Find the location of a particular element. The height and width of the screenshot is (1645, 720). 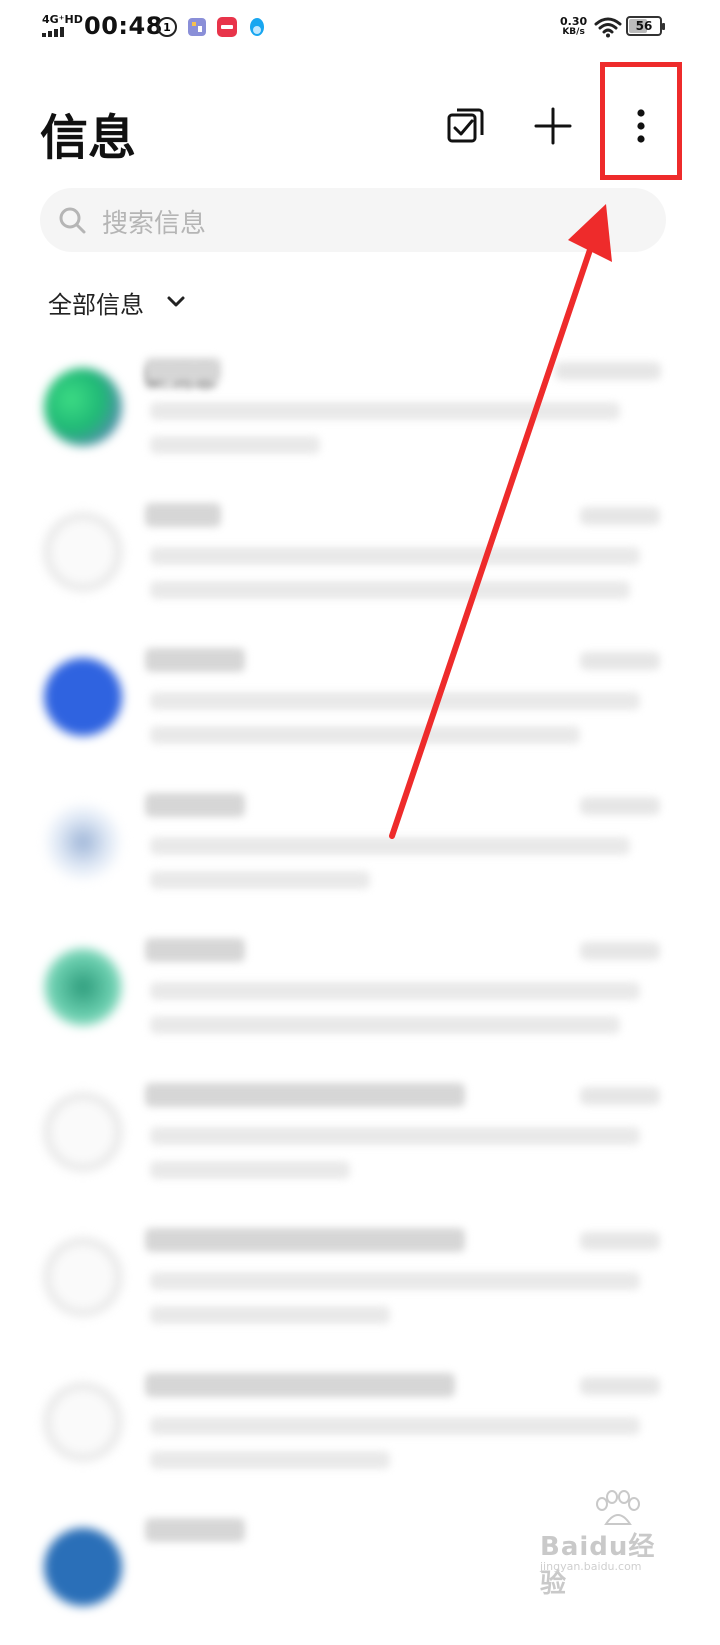

edit-select-icon is located at coordinates (465, 125).